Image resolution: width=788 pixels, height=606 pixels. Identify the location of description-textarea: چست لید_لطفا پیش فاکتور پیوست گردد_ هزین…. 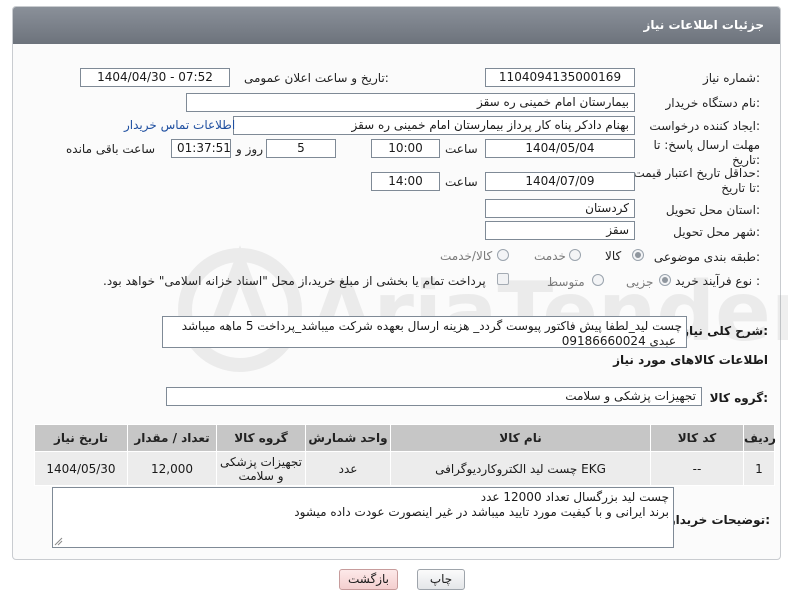
(424, 332).